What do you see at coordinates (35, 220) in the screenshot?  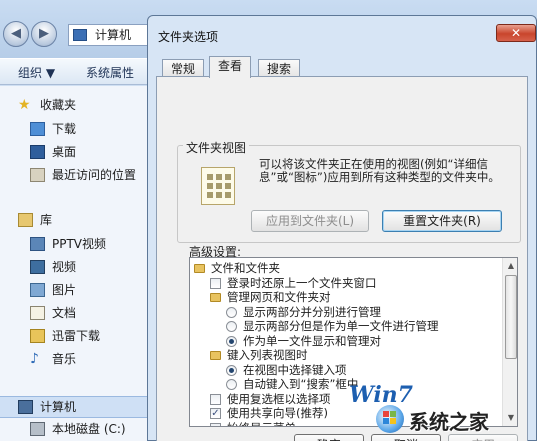 I see `sidebar-item-libraries: 库` at bounding box center [35, 220].